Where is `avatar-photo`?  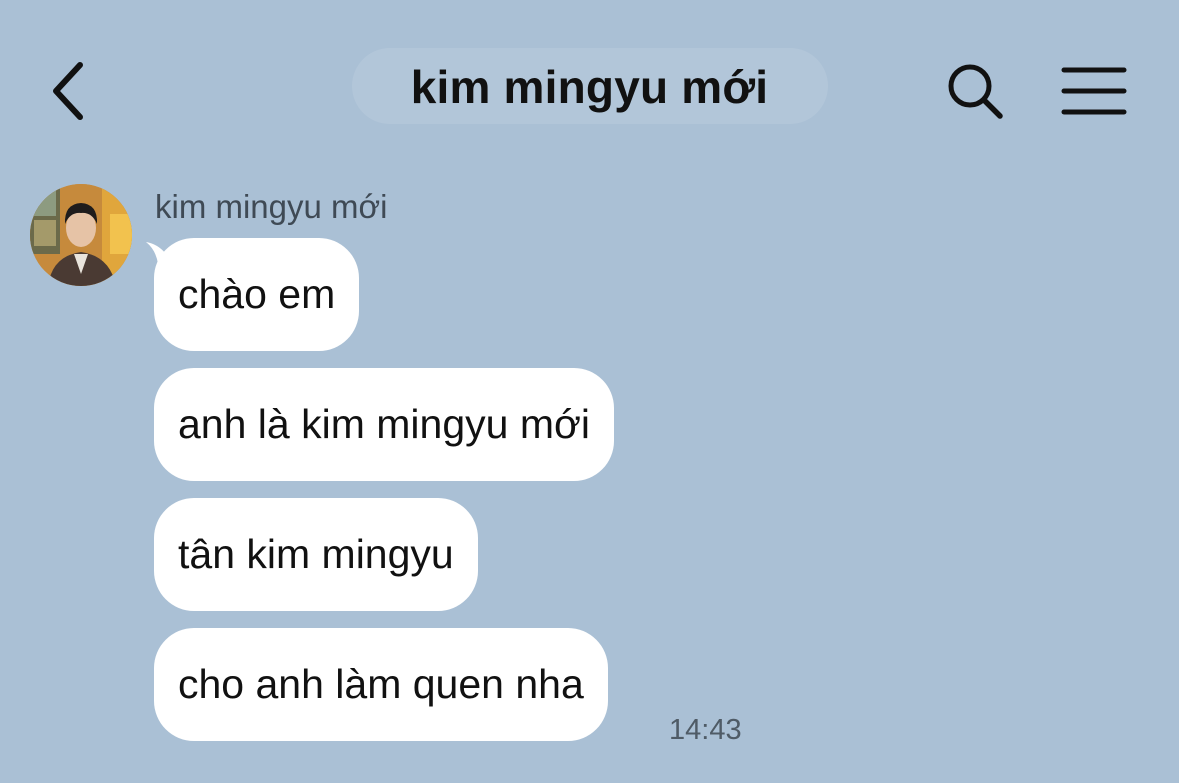
avatar-photo is located at coordinates (81, 235).